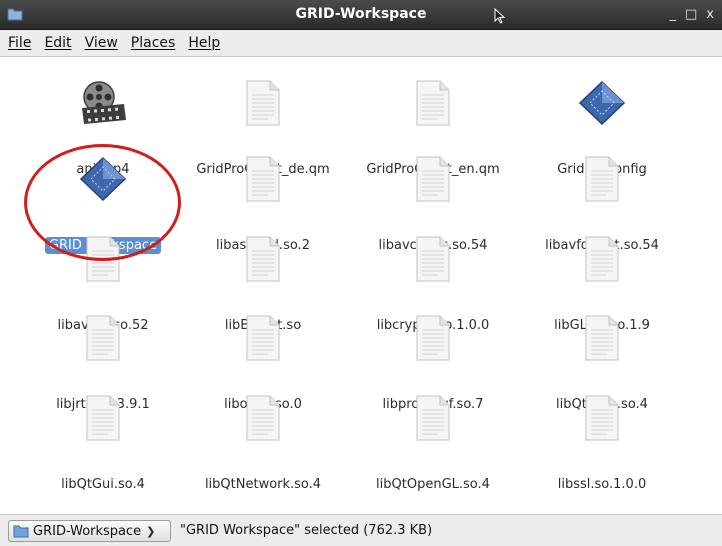  I want to click on location-label: GRID-Workspace, so click(87, 531).